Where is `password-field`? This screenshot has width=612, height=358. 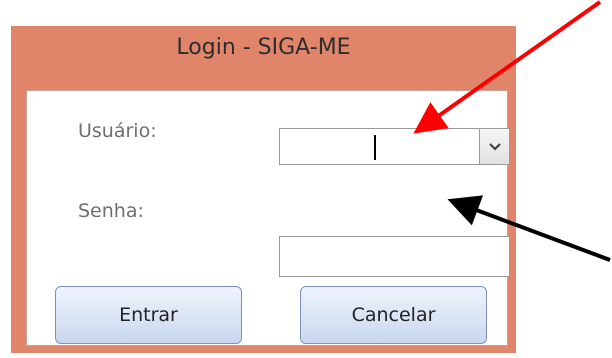
password-field is located at coordinates (394, 256).